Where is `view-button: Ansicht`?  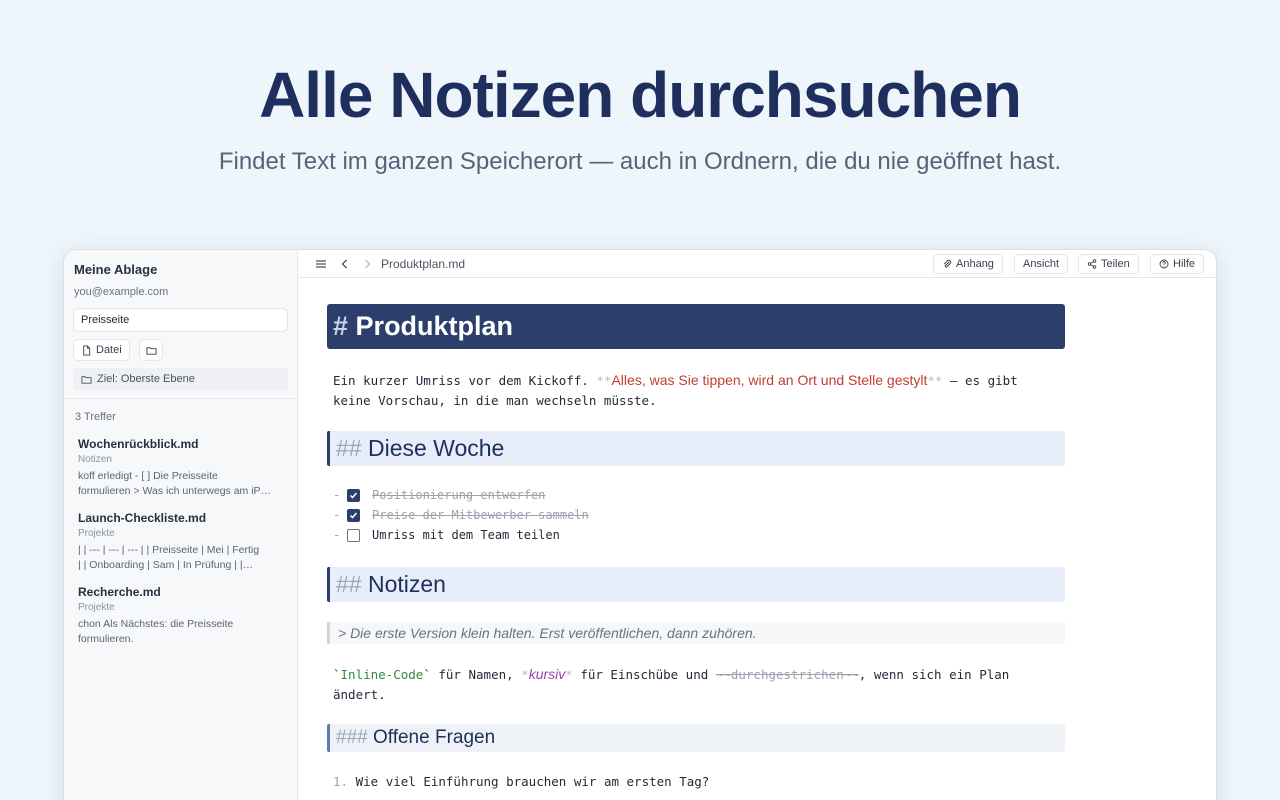
view-button: Ansicht is located at coordinates (1041, 264).